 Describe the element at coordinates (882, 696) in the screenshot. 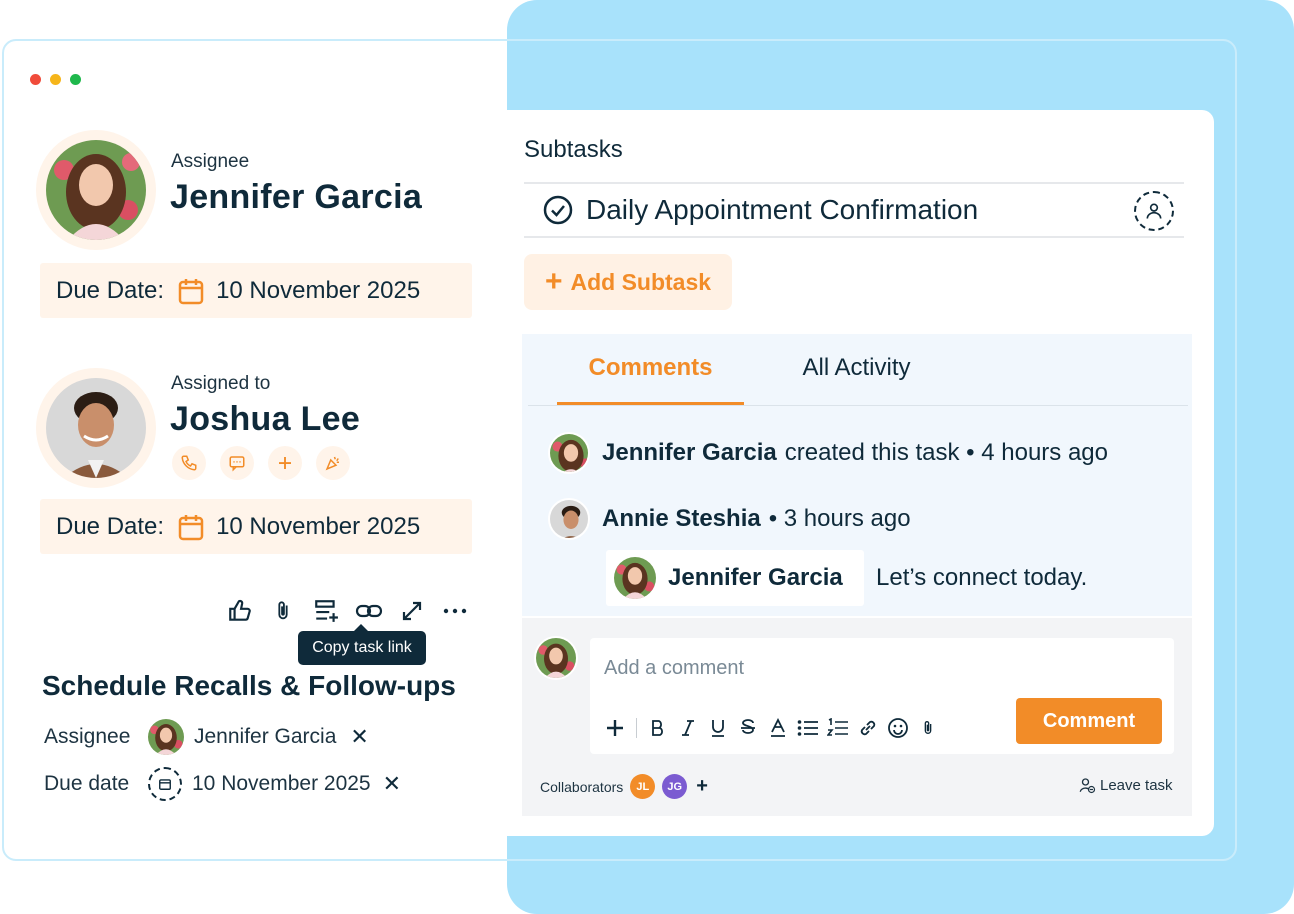

I see `comment-composer: Comment` at that location.